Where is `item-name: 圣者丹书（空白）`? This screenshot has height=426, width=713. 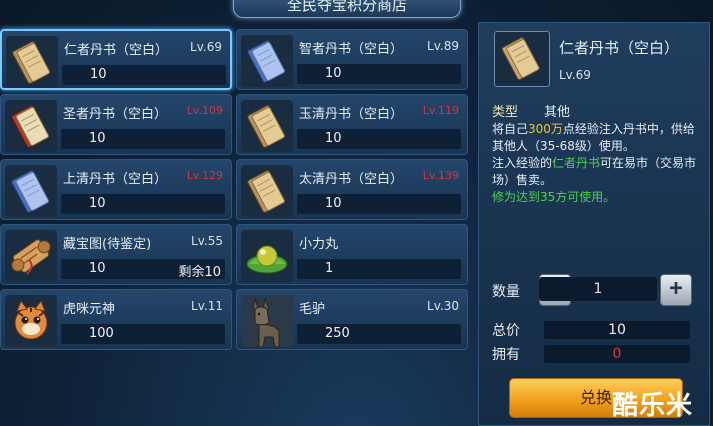 item-name: 圣者丹书（空白） is located at coordinates (115, 114).